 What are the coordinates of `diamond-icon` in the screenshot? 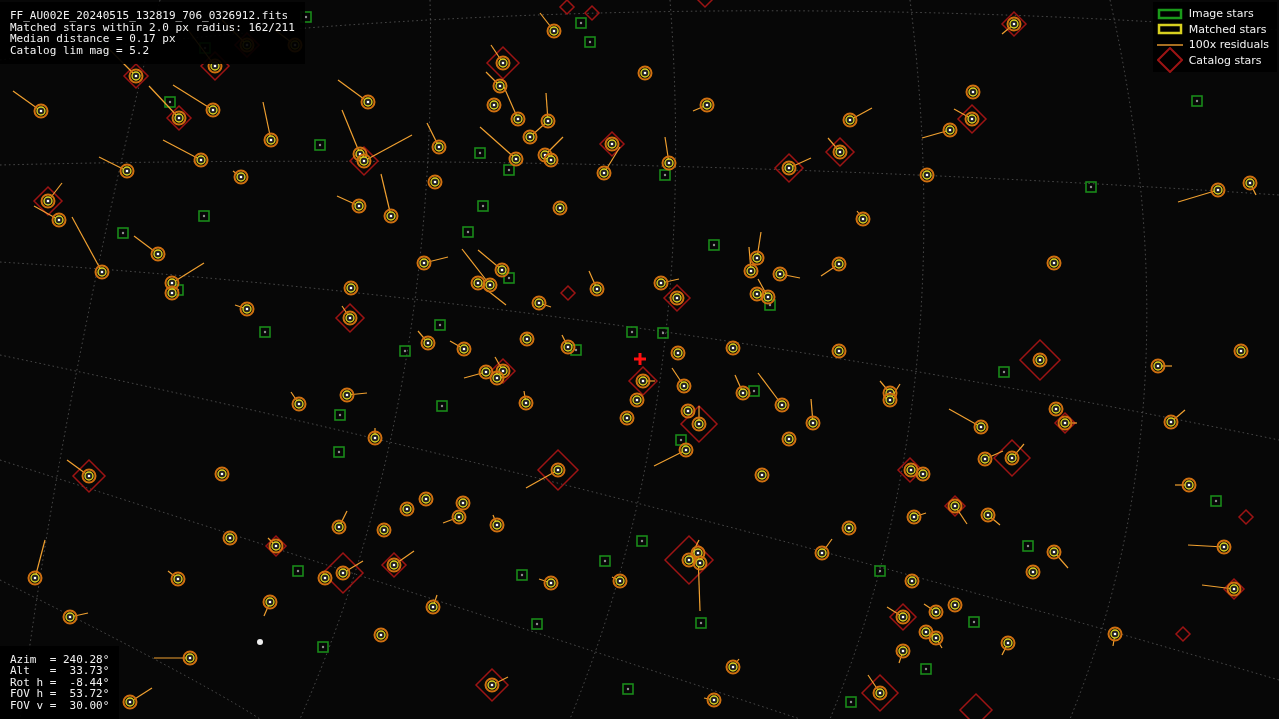 It's located at (1169, 60).